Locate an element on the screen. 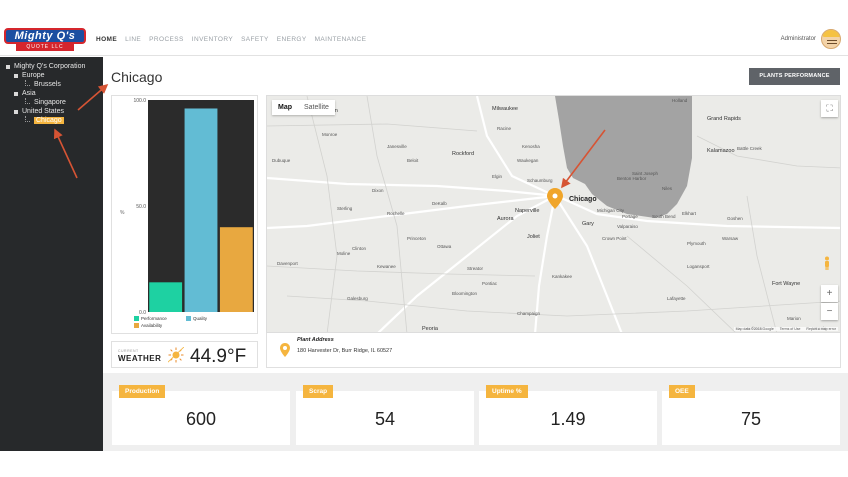 This screenshot has height=477, width=848. kpi-card-uptime: Uptime % 1.49 is located at coordinates (568, 415).